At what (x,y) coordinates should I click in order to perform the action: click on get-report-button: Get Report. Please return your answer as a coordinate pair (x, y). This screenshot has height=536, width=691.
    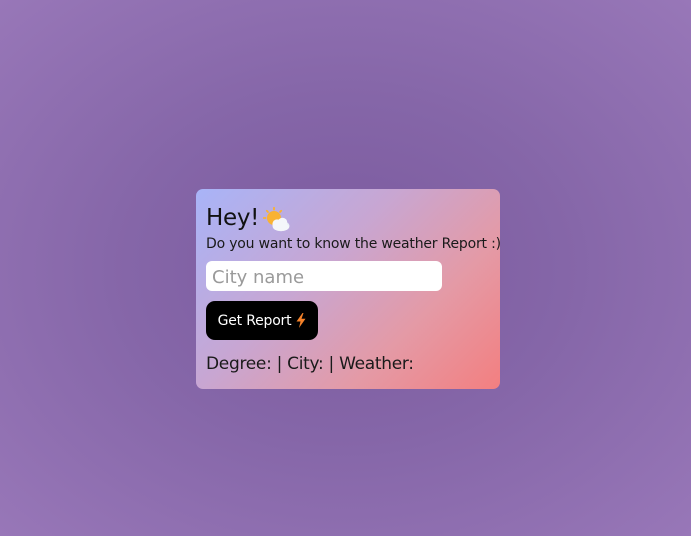
    Looking at the image, I should click on (262, 320).